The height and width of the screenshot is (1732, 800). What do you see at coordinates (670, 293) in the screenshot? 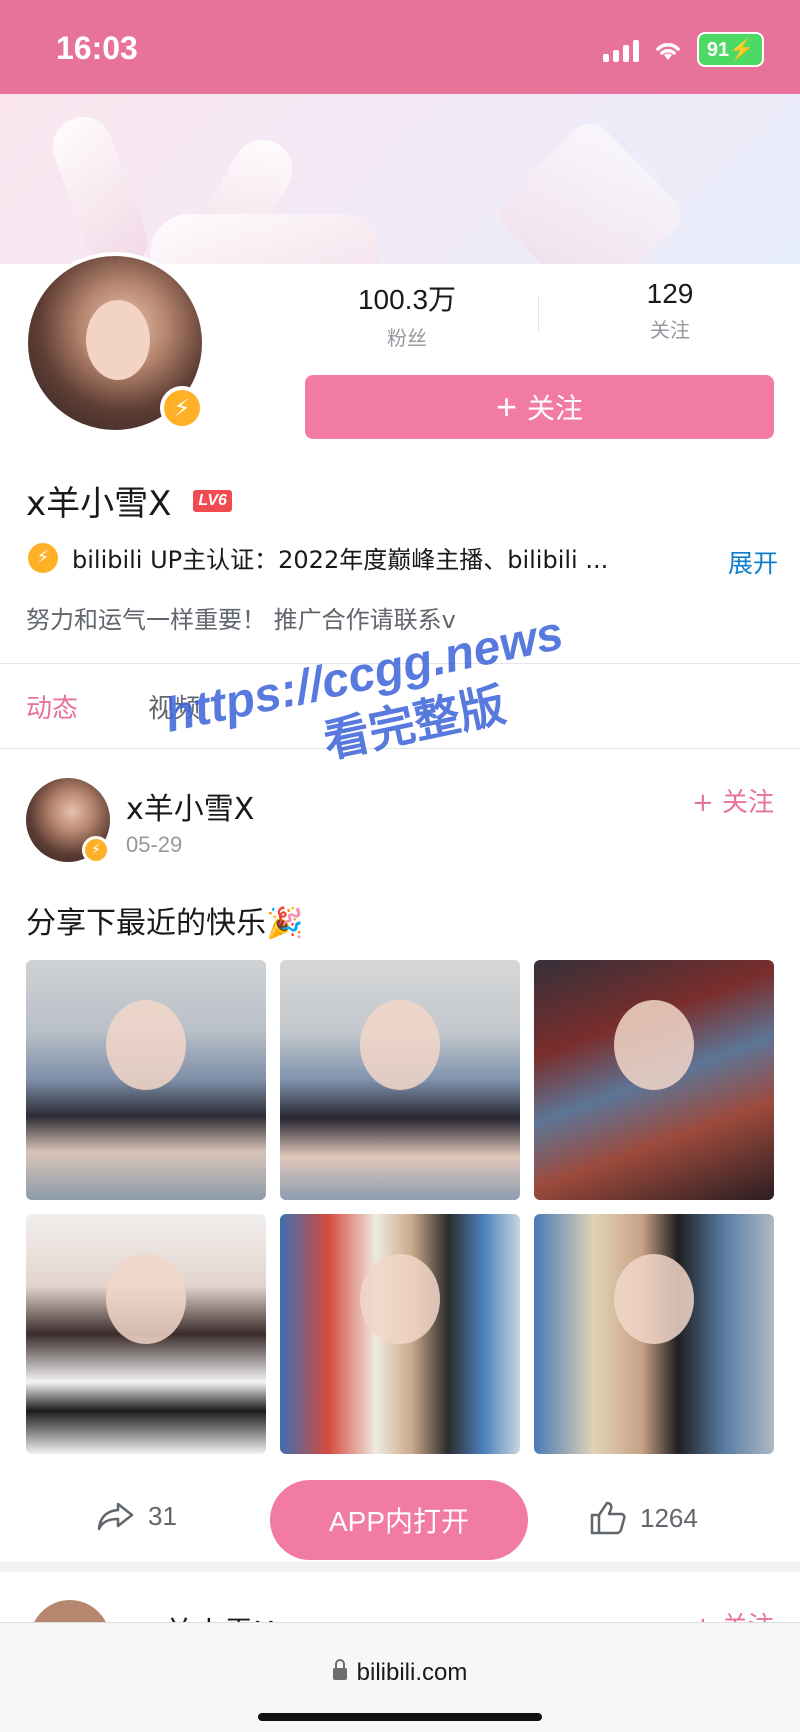
I see `following-count: 129` at bounding box center [670, 293].